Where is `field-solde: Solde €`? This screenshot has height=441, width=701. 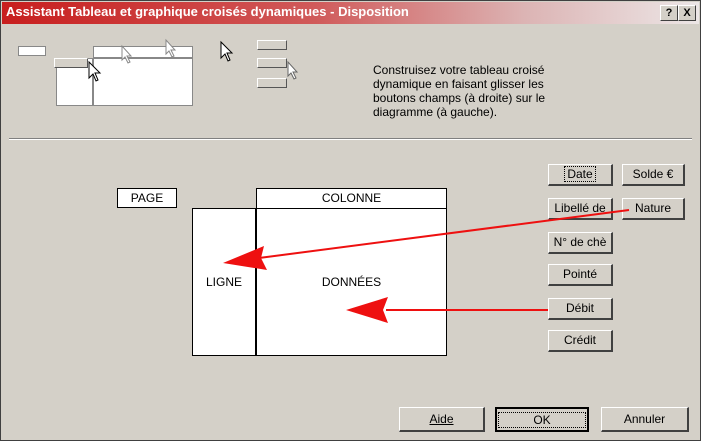 field-solde: Solde € is located at coordinates (653, 175).